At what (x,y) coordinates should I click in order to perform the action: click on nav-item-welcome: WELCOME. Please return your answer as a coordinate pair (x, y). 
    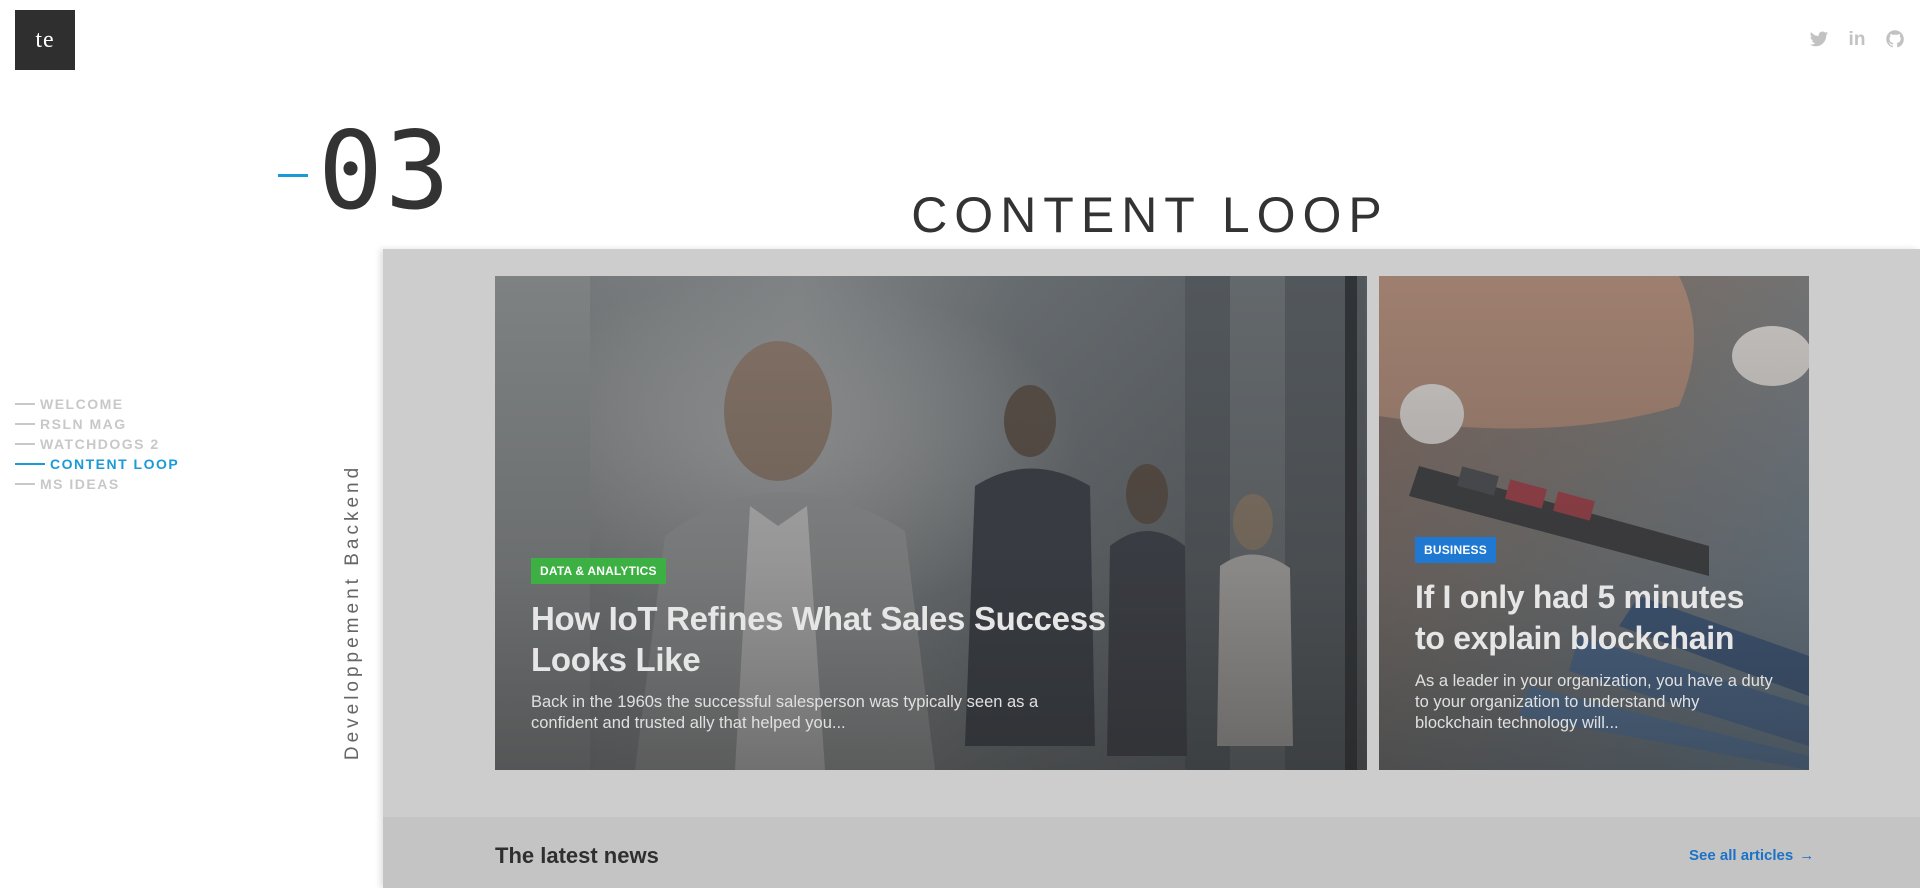
    Looking at the image, I should click on (97, 404).